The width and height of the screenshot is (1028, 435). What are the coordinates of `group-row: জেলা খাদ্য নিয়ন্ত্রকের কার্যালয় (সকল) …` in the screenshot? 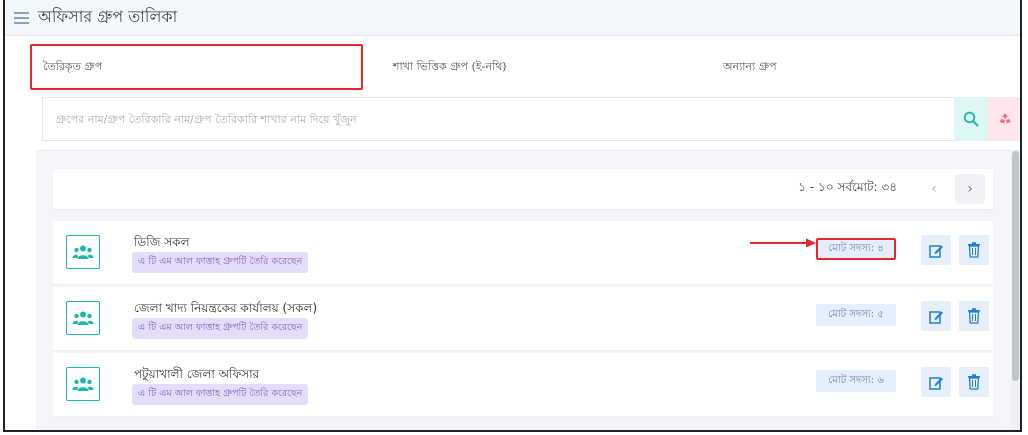 It's located at (523, 319).